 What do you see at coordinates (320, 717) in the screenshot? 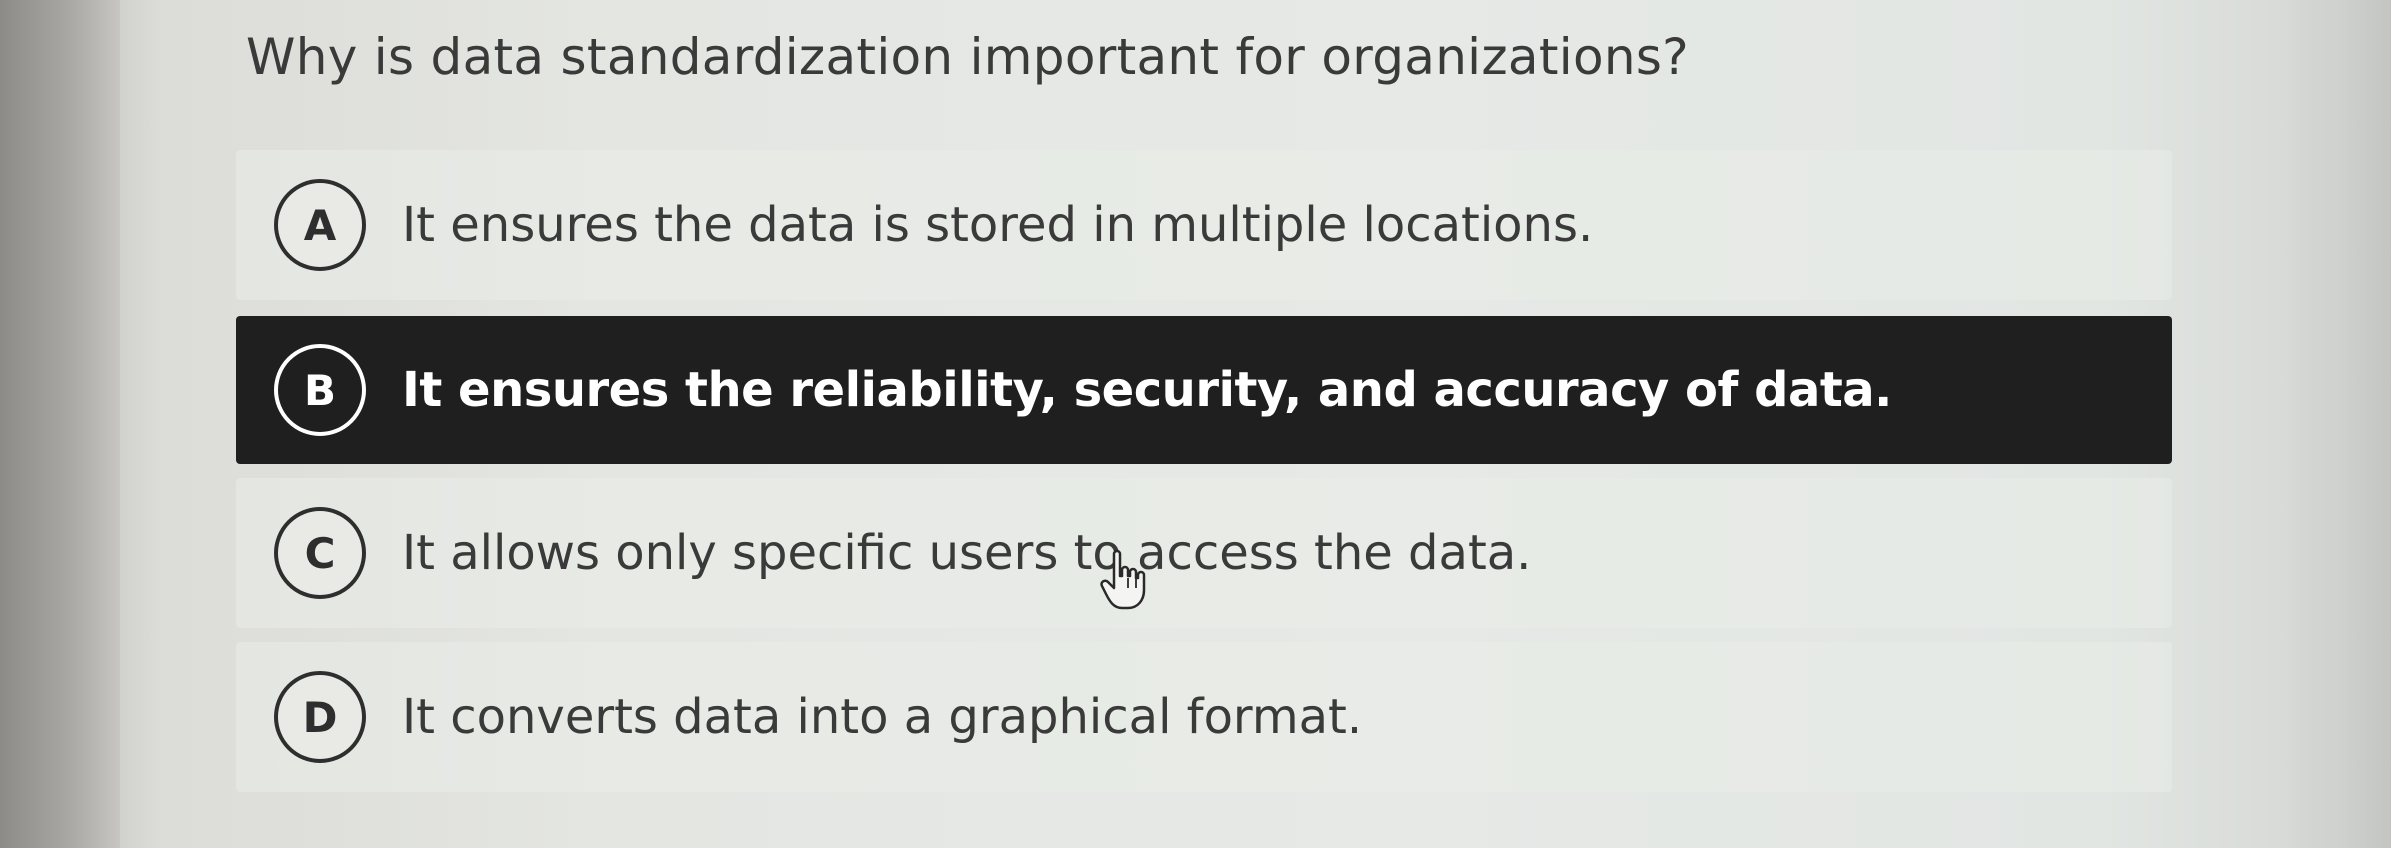
I see `option-d-letter-badge: D` at bounding box center [320, 717].